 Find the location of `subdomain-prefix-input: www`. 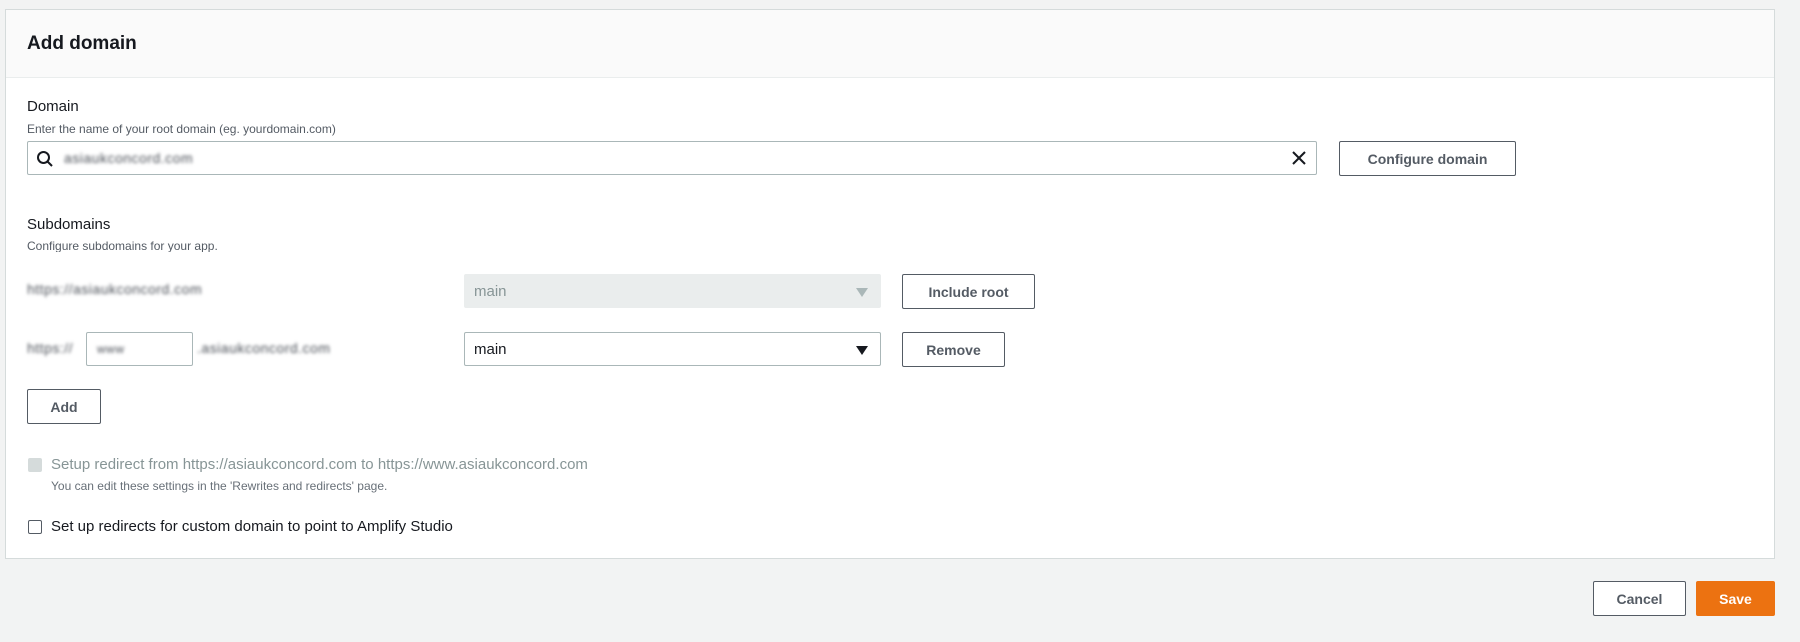

subdomain-prefix-input: www is located at coordinates (139, 349).